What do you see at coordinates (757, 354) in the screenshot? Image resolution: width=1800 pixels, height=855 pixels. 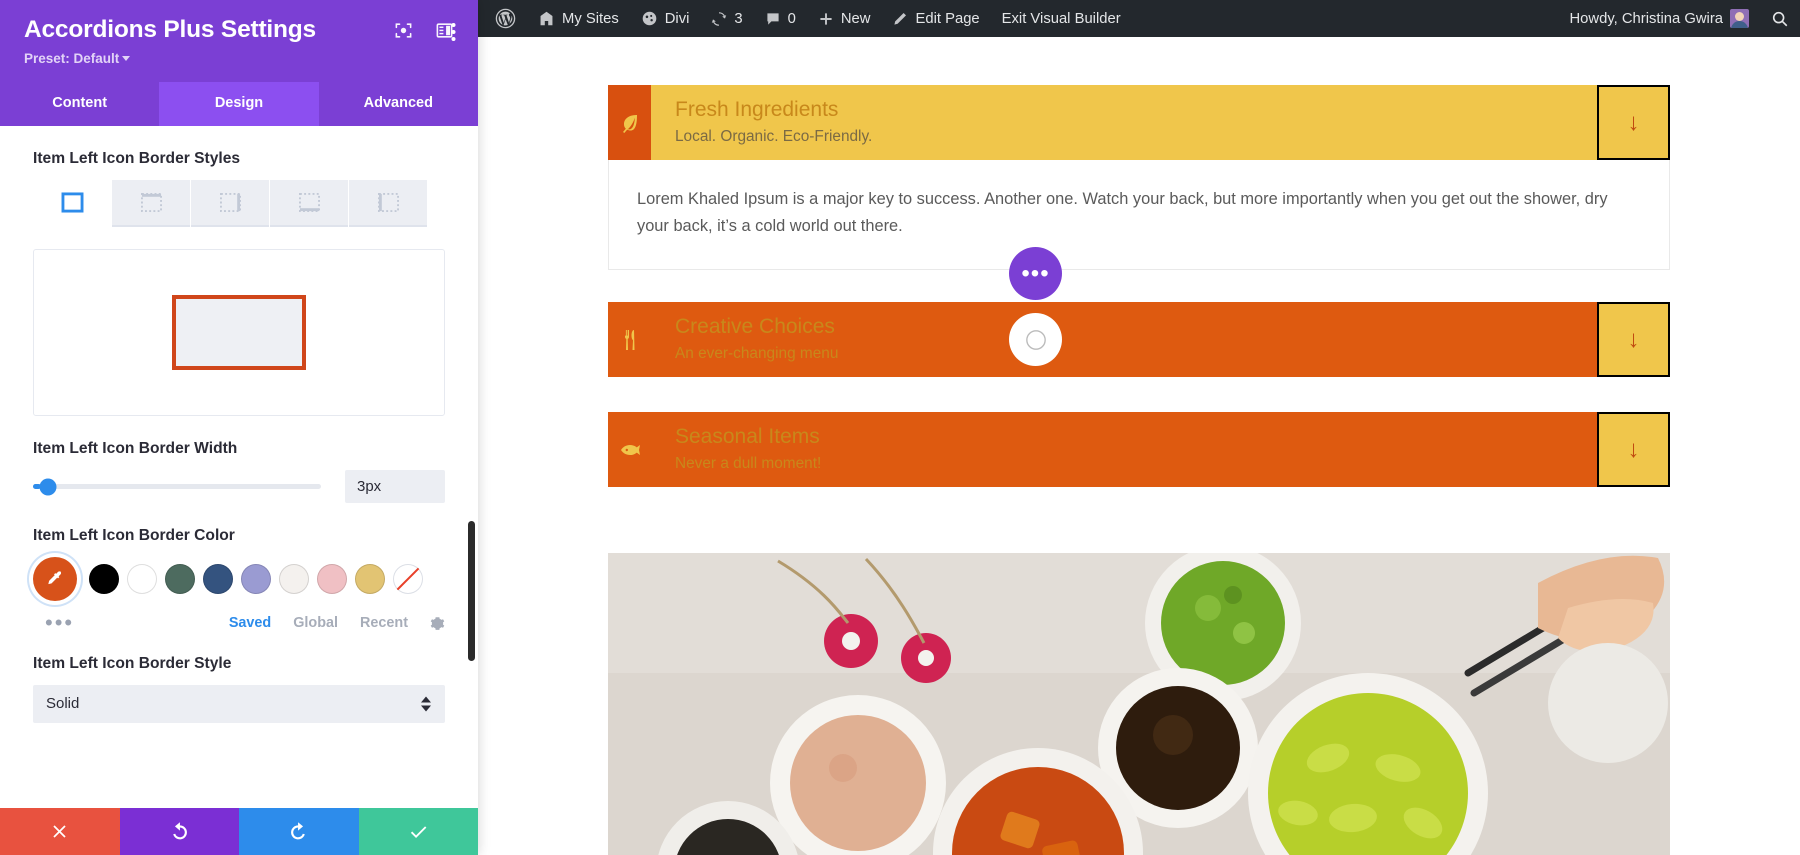 I see `accordion-subtitle-2: An ever-changing menu` at bounding box center [757, 354].